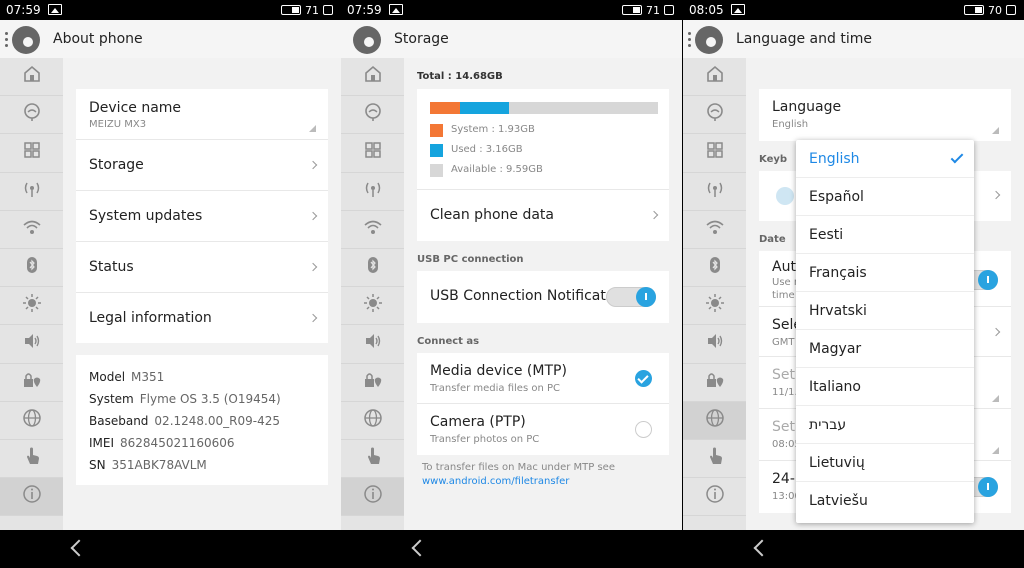  What do you see at coordinates (885, 349) in the screenshot?
I see `language-option: Magyar` at bounding box center [885, 349].